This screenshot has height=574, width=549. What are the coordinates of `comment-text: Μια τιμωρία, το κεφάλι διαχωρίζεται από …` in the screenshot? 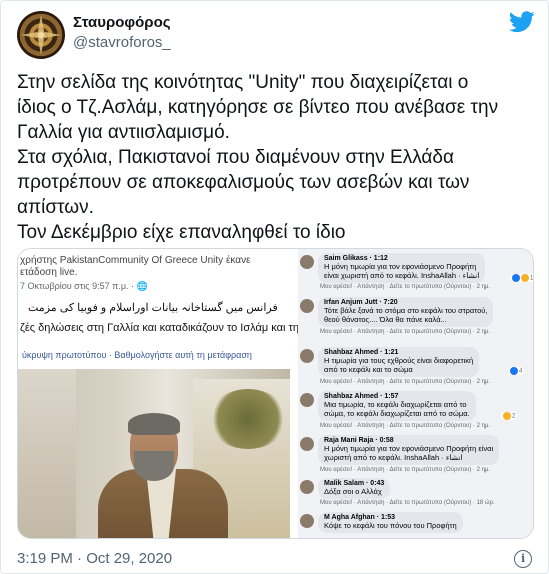 It's located at (395, 404).